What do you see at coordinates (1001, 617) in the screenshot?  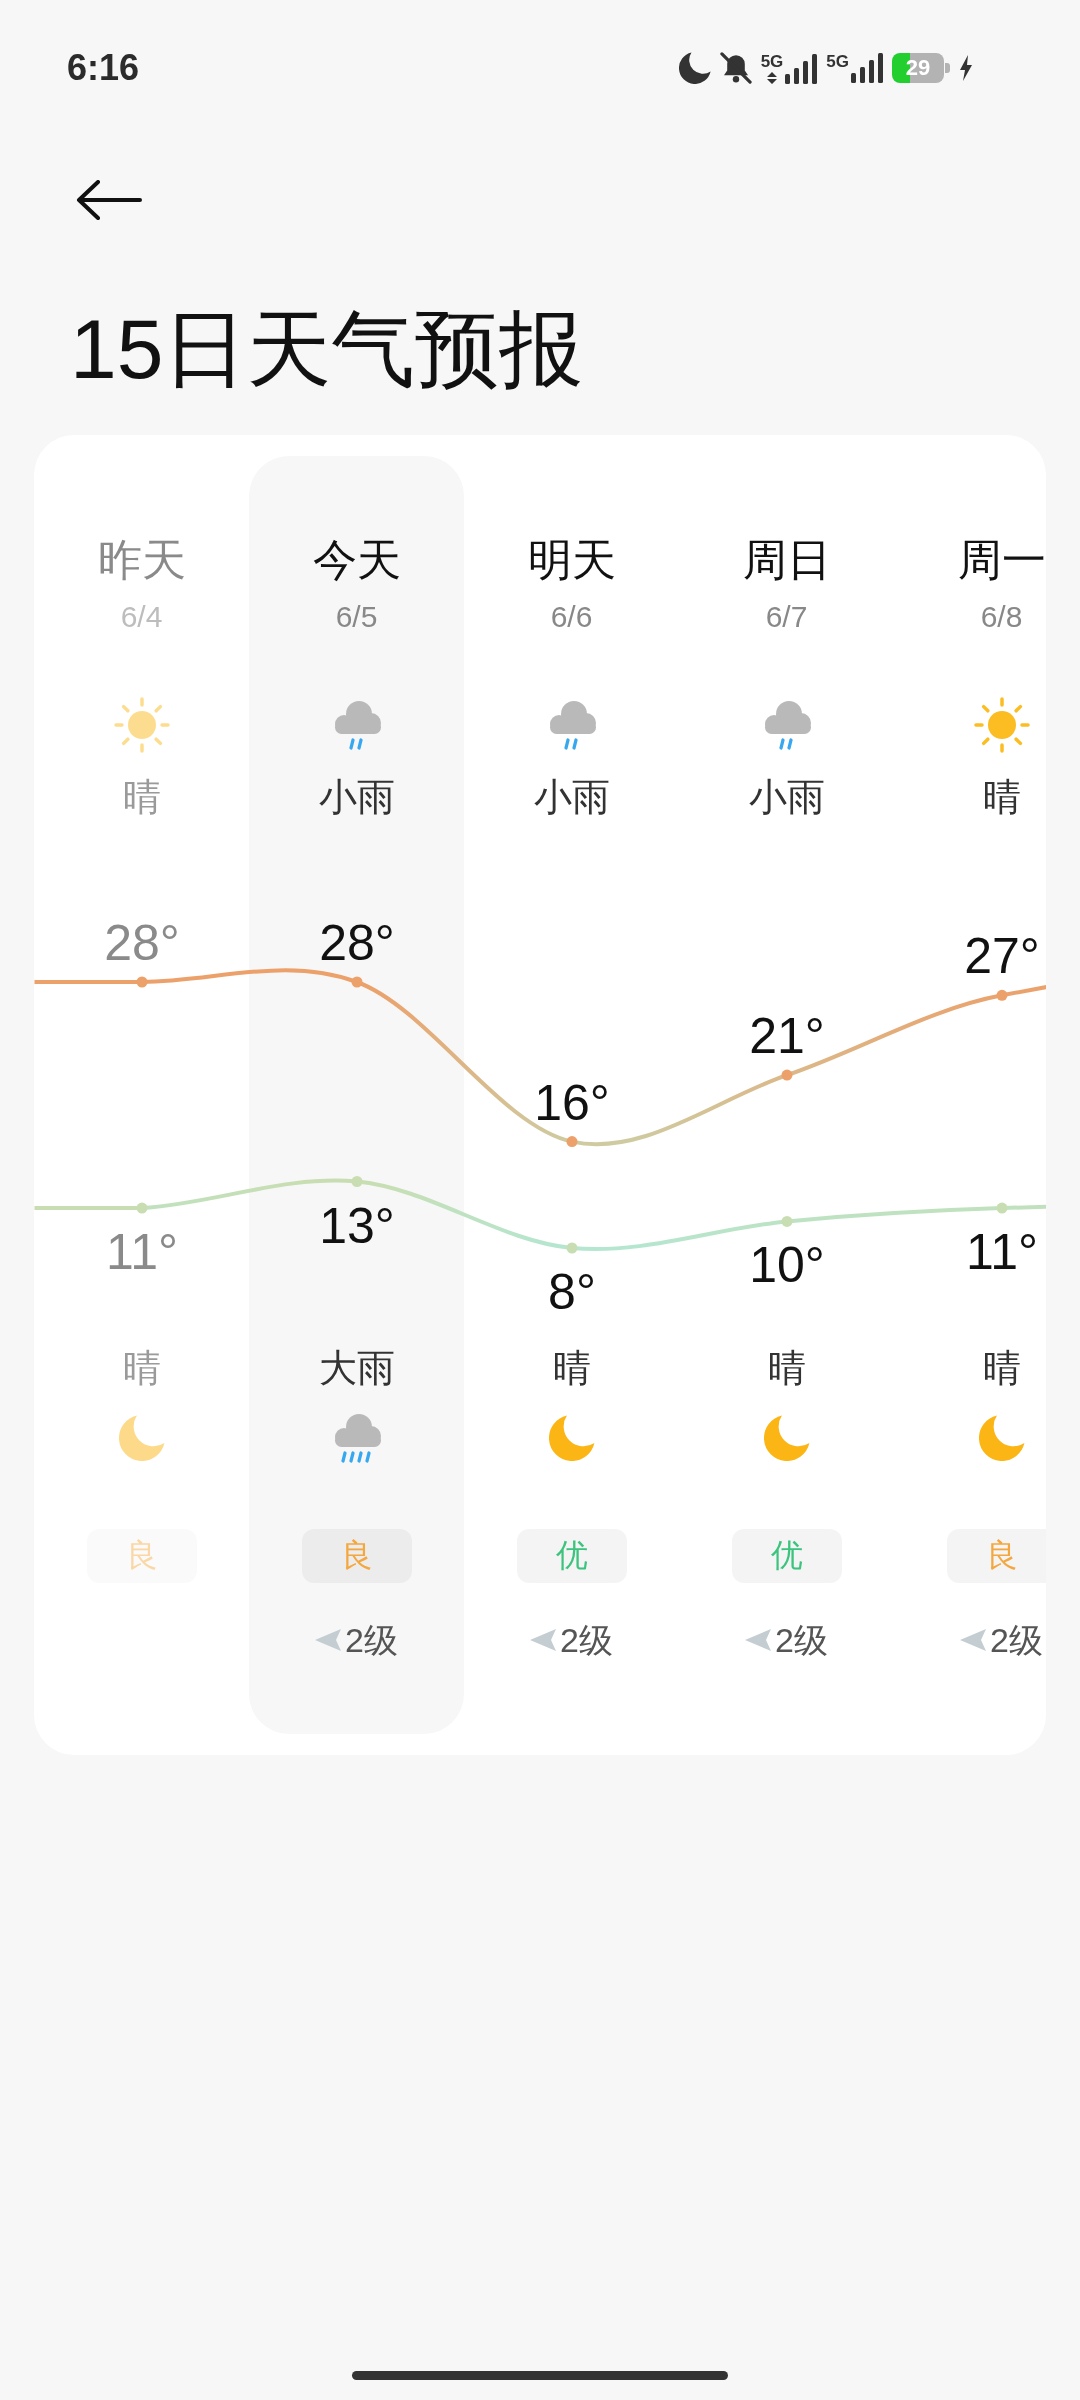 I see `day-date: 6/8` at bounding box center [1001, 617].